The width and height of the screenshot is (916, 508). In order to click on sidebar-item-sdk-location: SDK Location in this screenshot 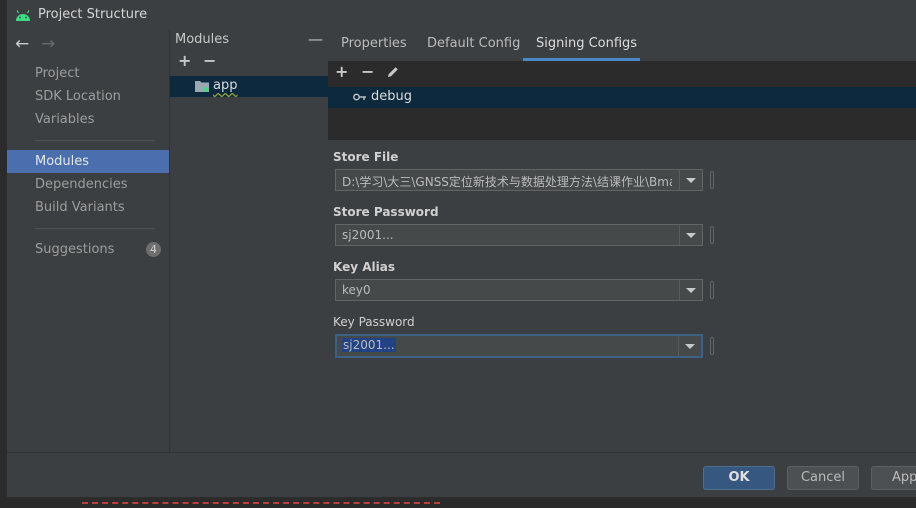, I will do `click(88, 96)`.